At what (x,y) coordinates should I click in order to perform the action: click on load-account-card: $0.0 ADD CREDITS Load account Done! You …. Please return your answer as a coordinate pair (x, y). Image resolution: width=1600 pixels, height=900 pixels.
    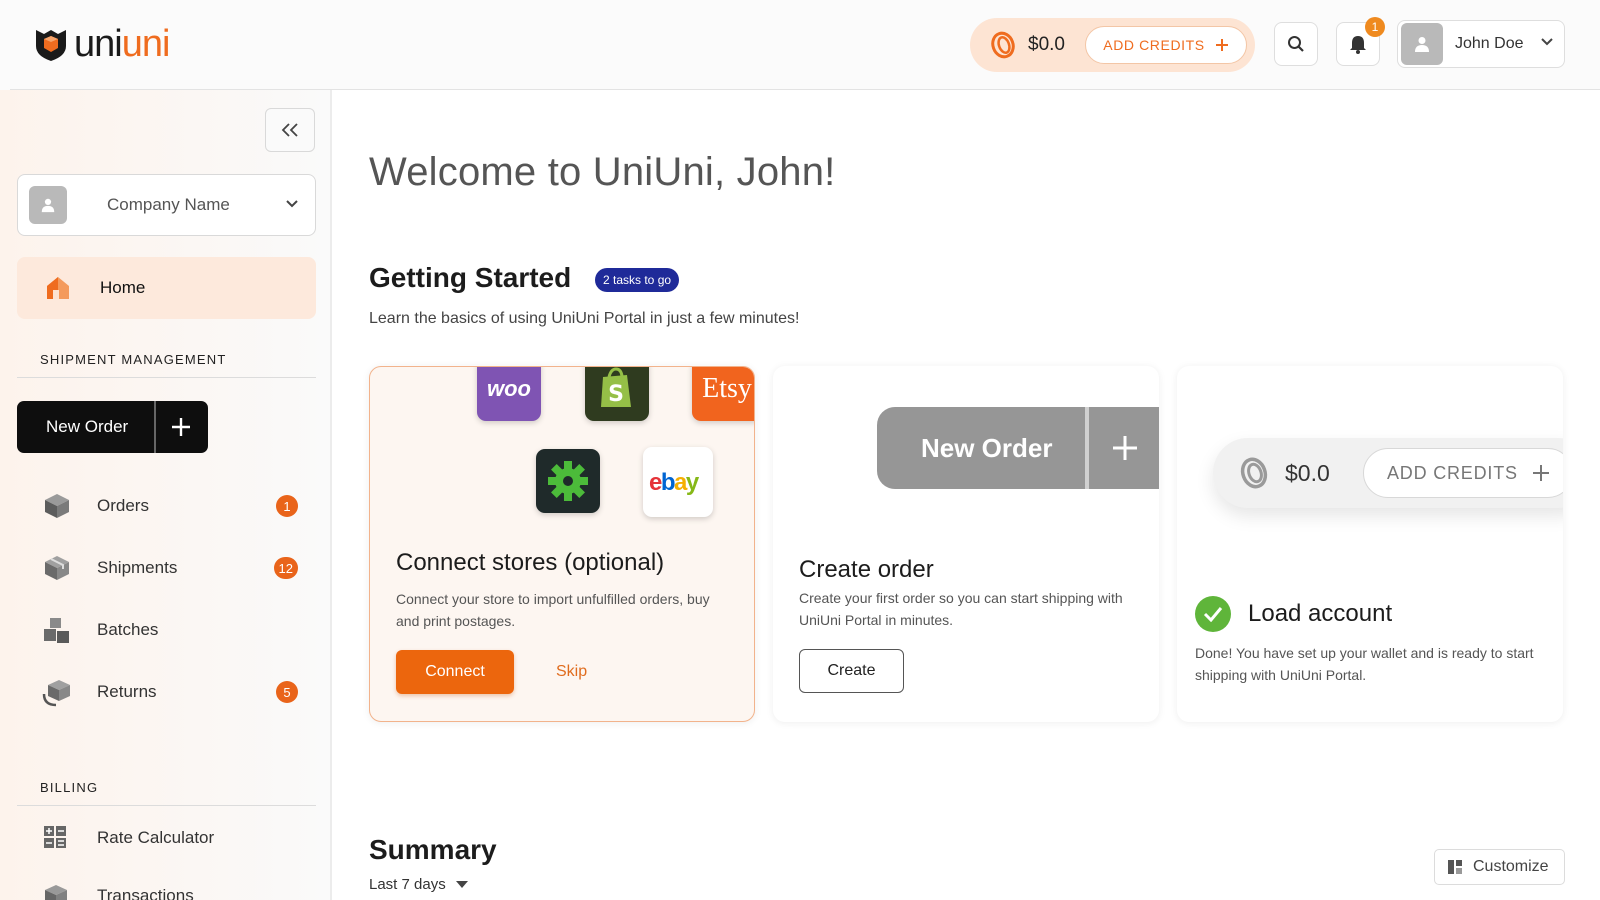
    Looking at the image, I should click on (1370, 544).